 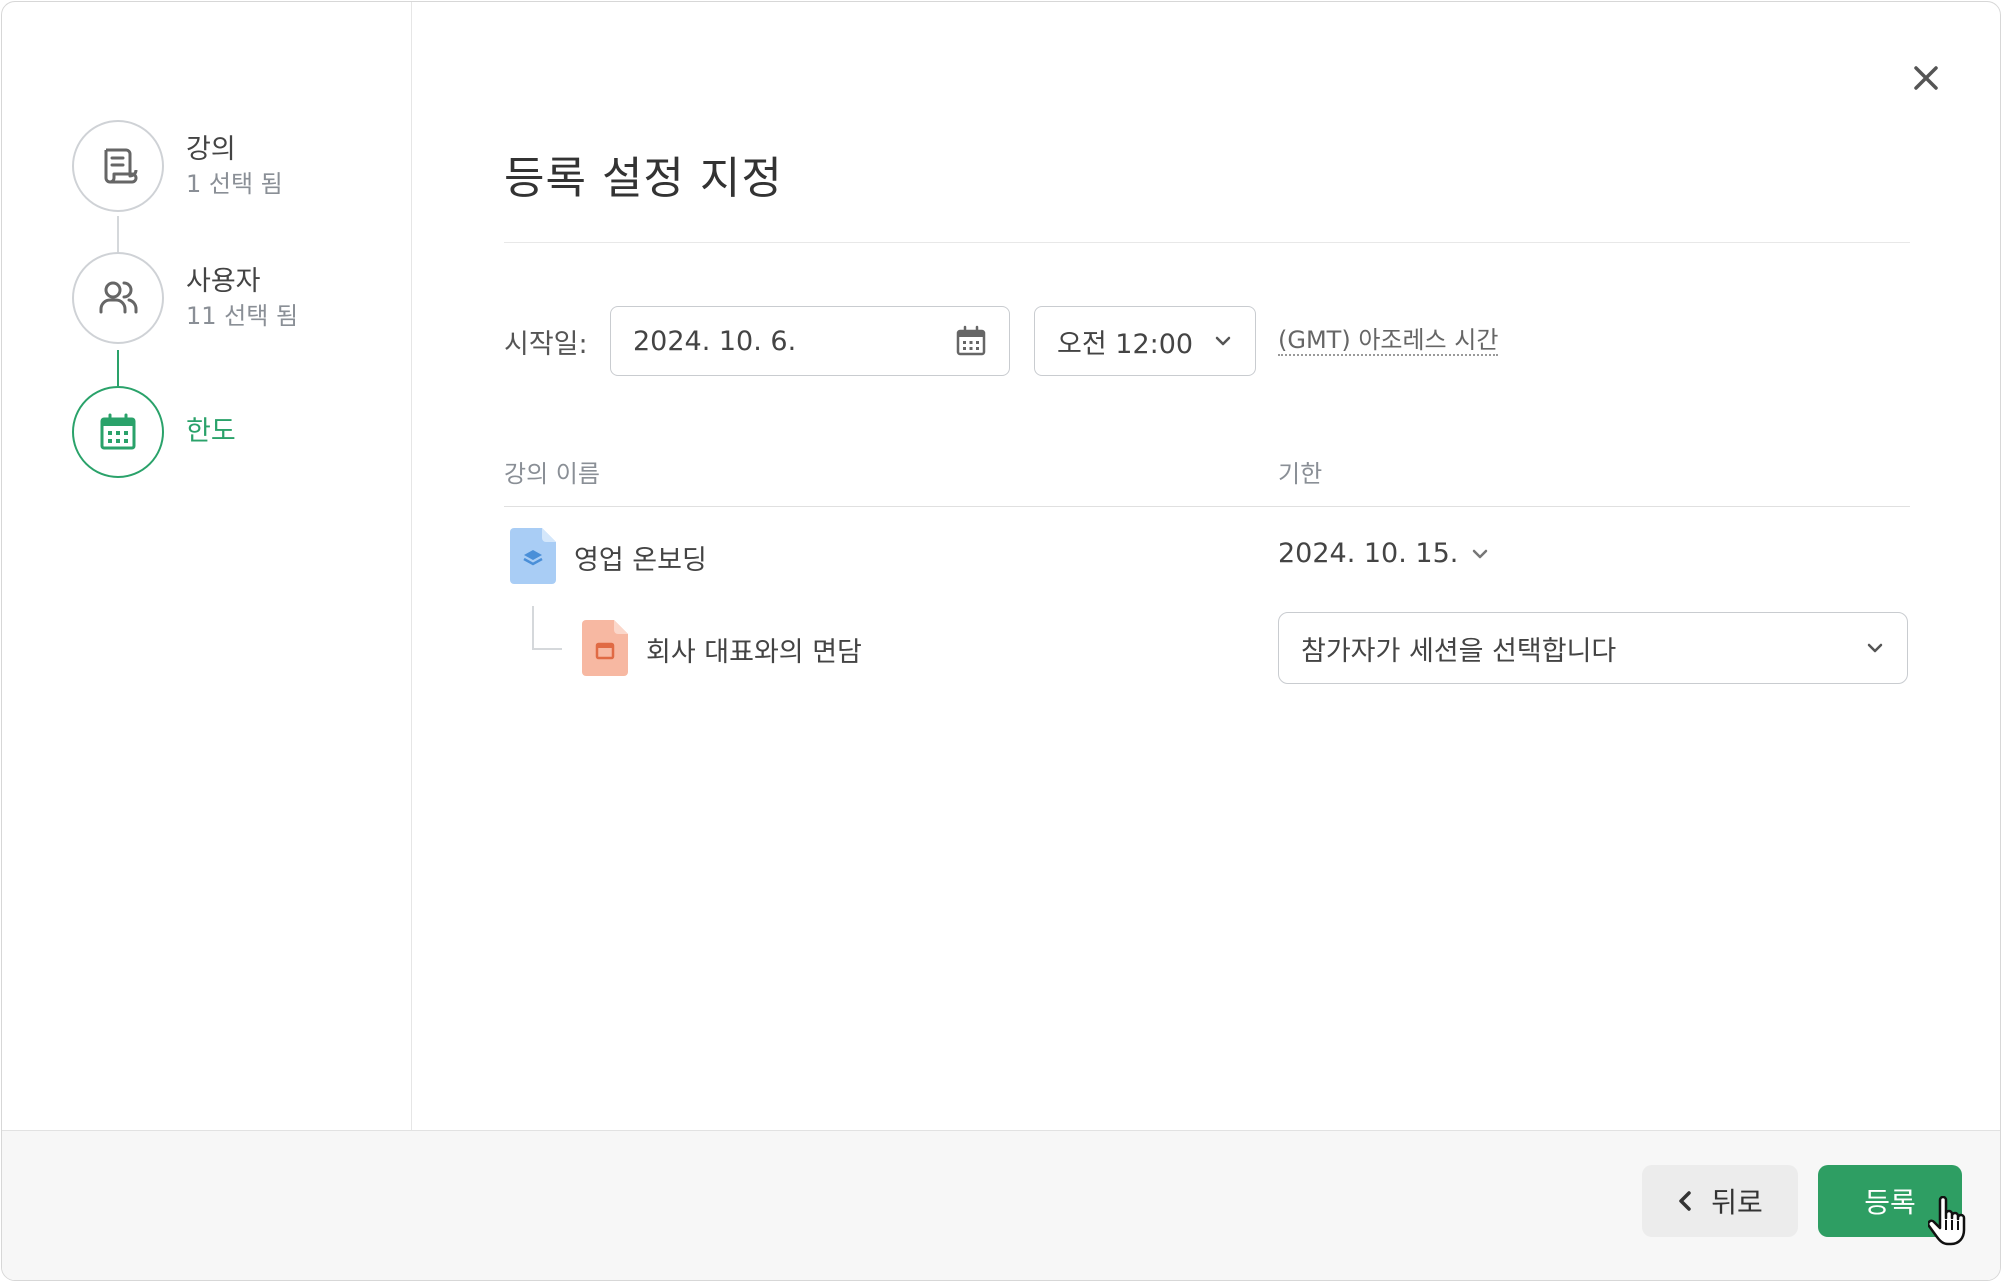 I want to click on start-date-input: 2024. 10. 6., so click(x=810, y=341).